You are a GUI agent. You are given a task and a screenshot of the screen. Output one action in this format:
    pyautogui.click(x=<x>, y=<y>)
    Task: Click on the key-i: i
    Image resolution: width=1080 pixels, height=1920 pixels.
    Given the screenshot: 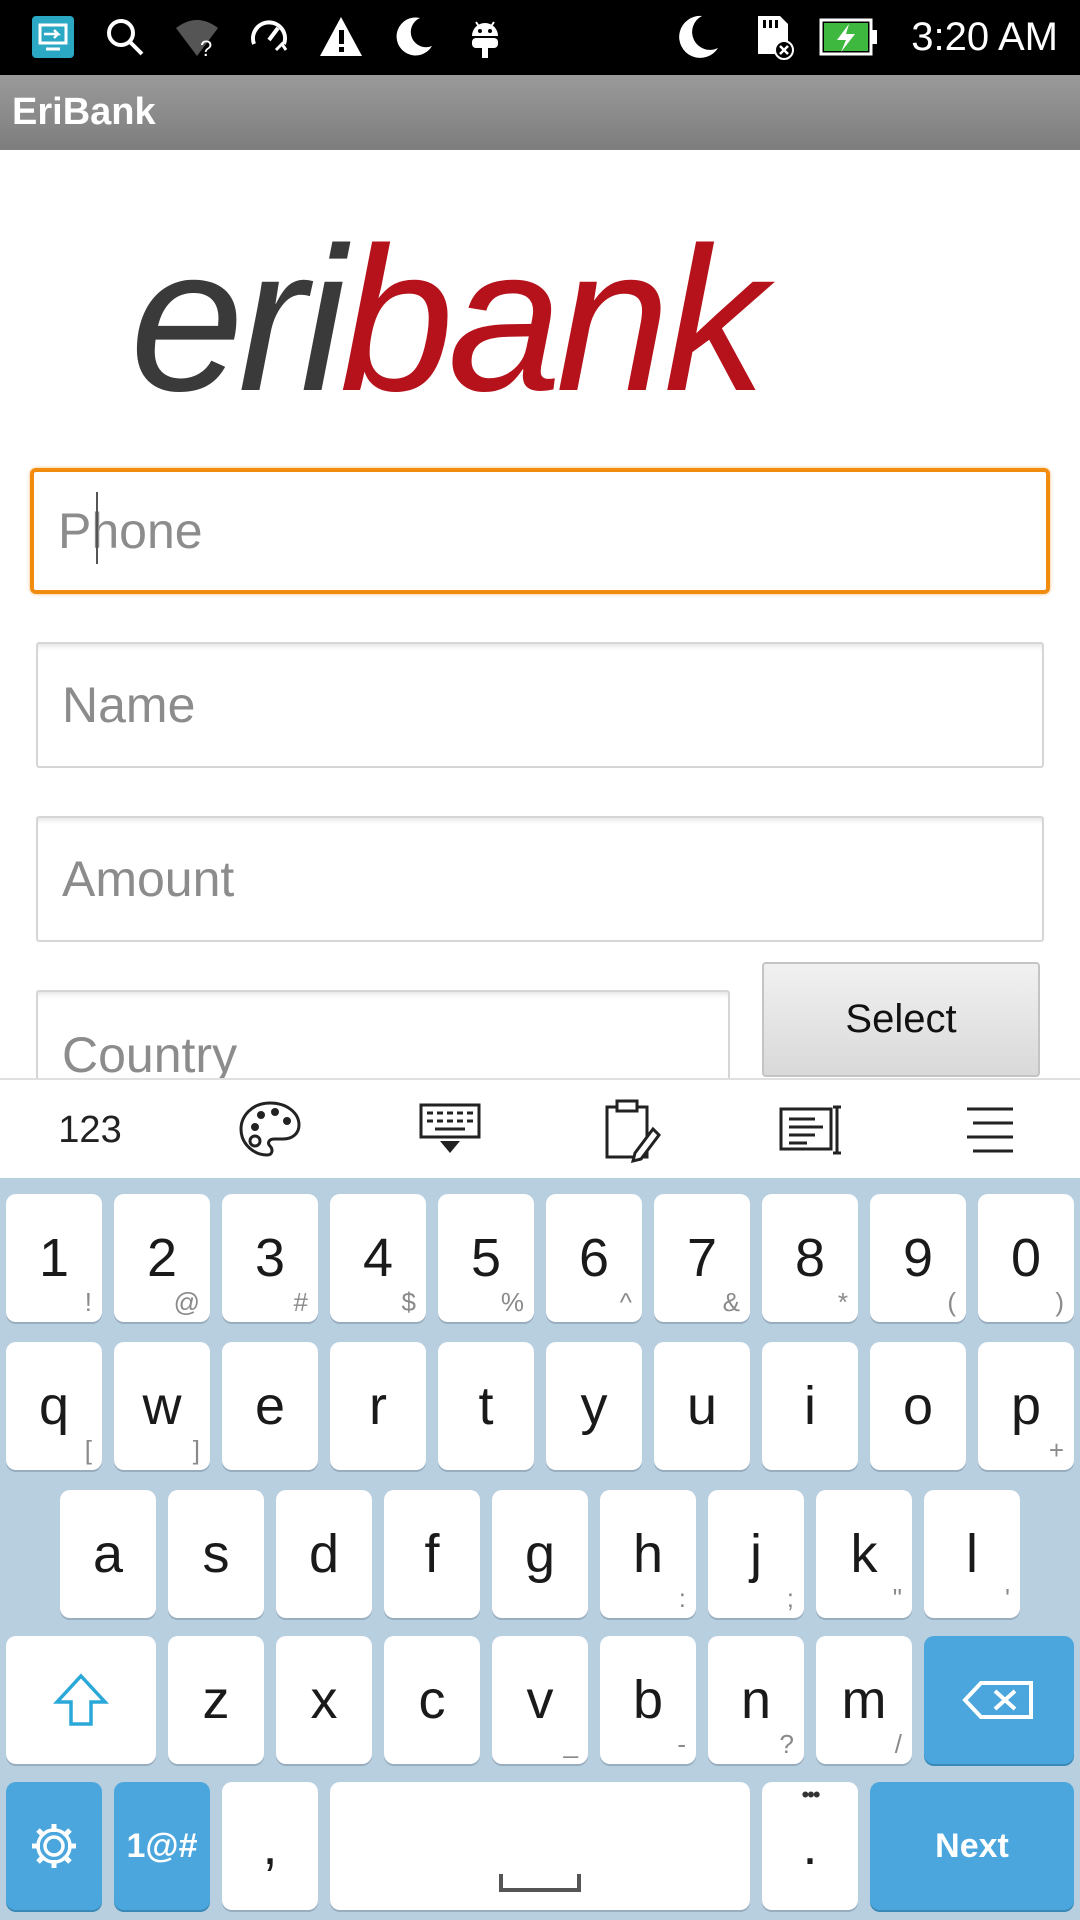 What is the action you would take?
    pyautogui.click(x=810, y=1406)
    